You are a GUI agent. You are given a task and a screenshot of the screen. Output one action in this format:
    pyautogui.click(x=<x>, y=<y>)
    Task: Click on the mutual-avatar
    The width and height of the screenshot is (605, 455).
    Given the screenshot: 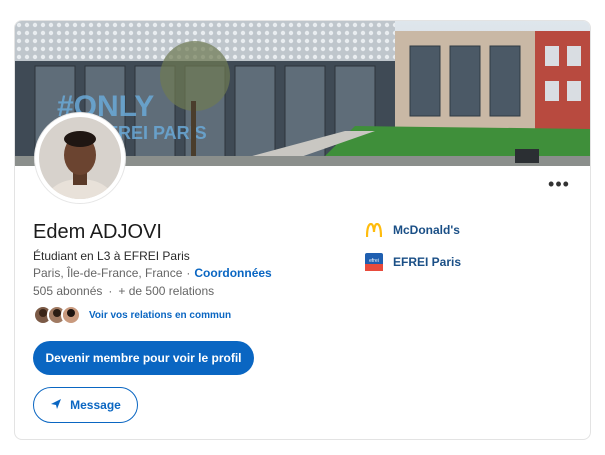 What is the action you would take?
    pyautogui.click(x=71, y=315)
    